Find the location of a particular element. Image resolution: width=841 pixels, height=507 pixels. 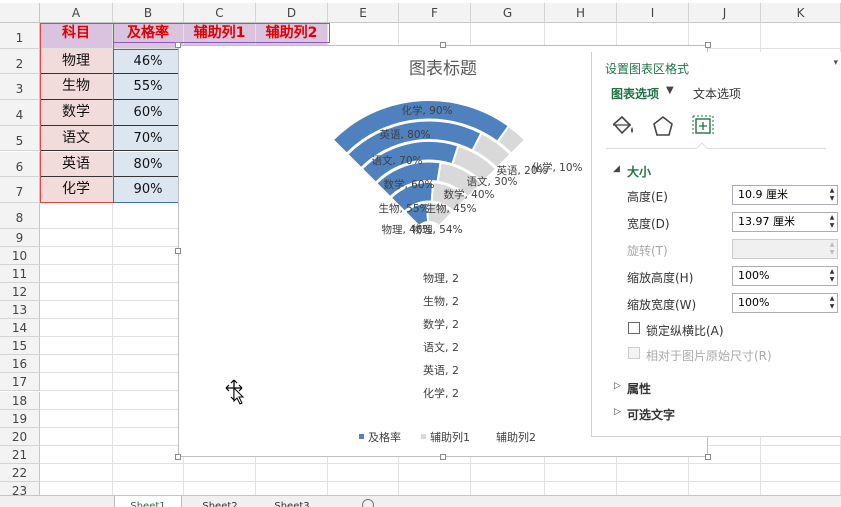

row-header-5: 5 is located at coordinates (20, 138).